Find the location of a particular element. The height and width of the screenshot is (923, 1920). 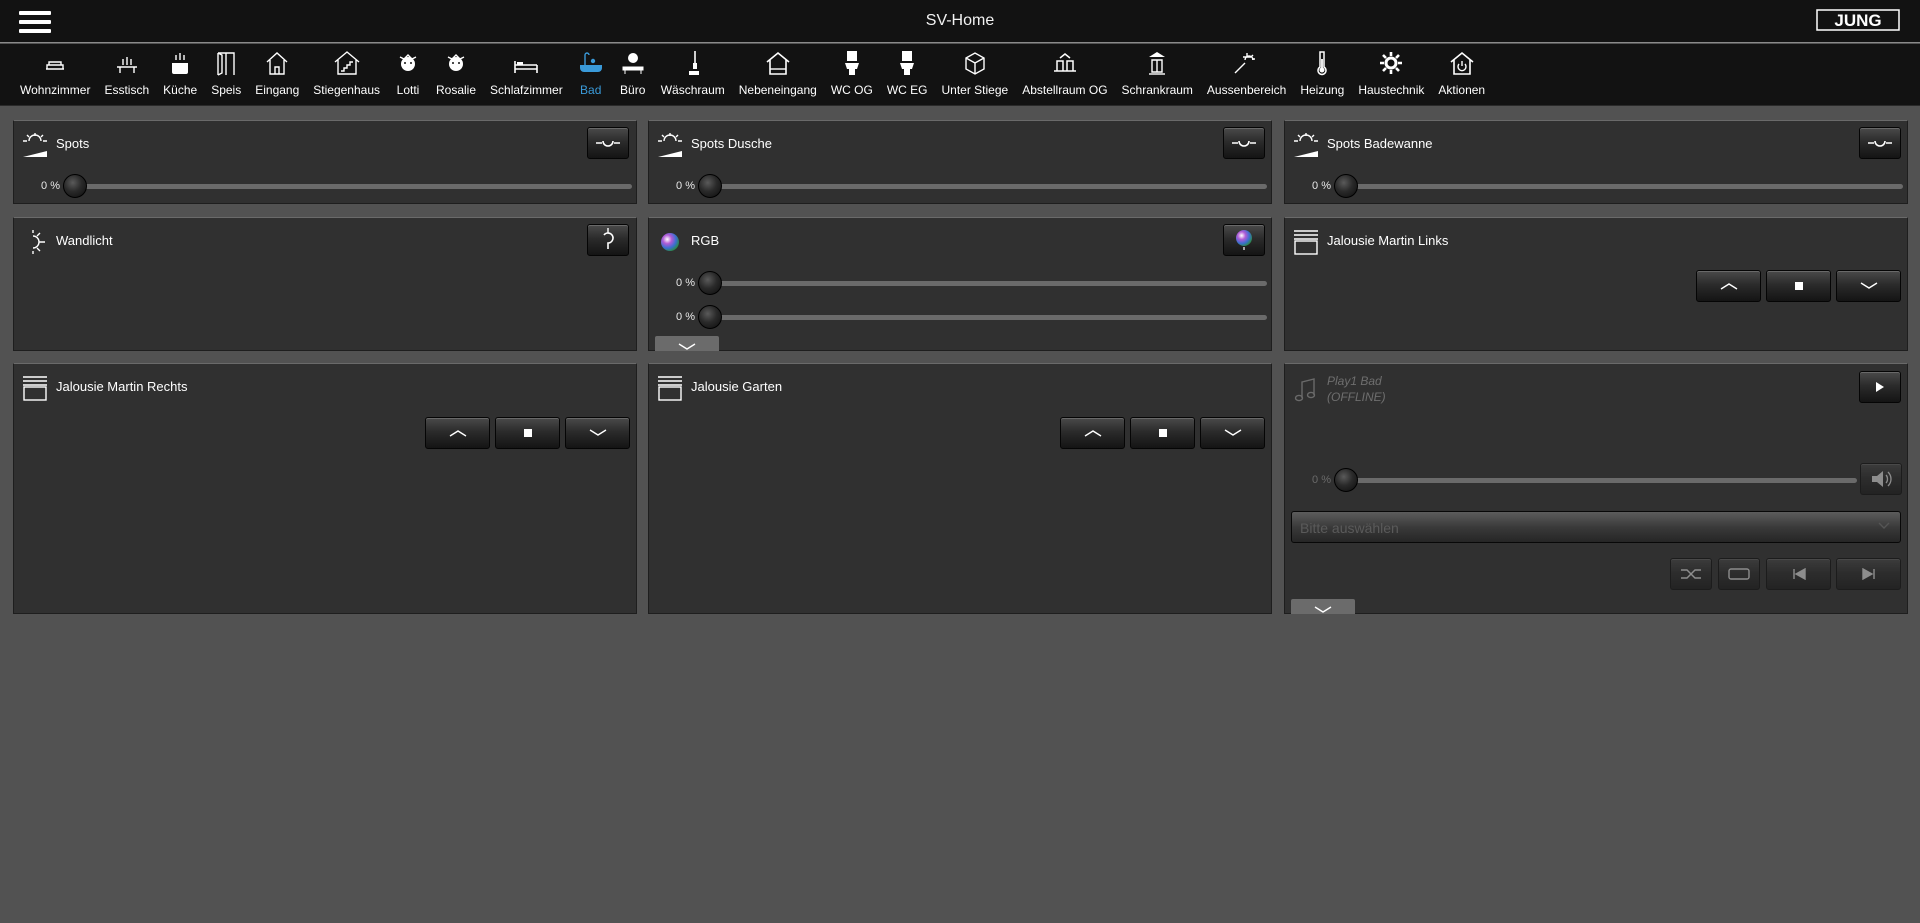

spots-dusche-slider-knob is located at coordinates (710, 186).